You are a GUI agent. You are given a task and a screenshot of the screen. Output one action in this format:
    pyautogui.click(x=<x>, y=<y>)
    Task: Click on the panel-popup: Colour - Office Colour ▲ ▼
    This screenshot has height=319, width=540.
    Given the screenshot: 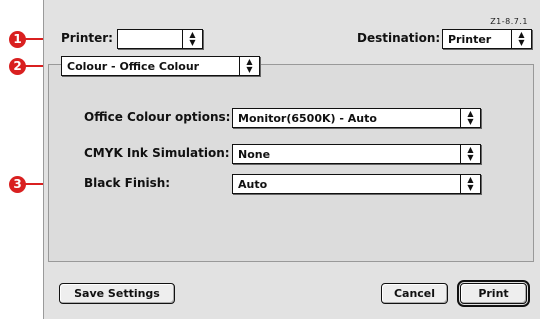 What is the action you would take?
    pyautogui.click(x=160, y=66)
    